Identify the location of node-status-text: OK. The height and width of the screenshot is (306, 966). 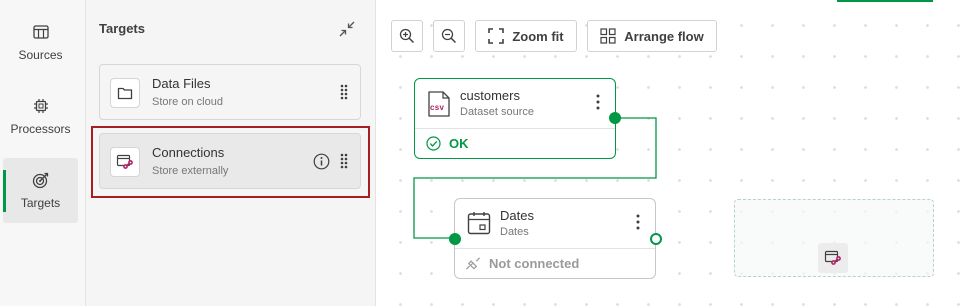
(459, 143).